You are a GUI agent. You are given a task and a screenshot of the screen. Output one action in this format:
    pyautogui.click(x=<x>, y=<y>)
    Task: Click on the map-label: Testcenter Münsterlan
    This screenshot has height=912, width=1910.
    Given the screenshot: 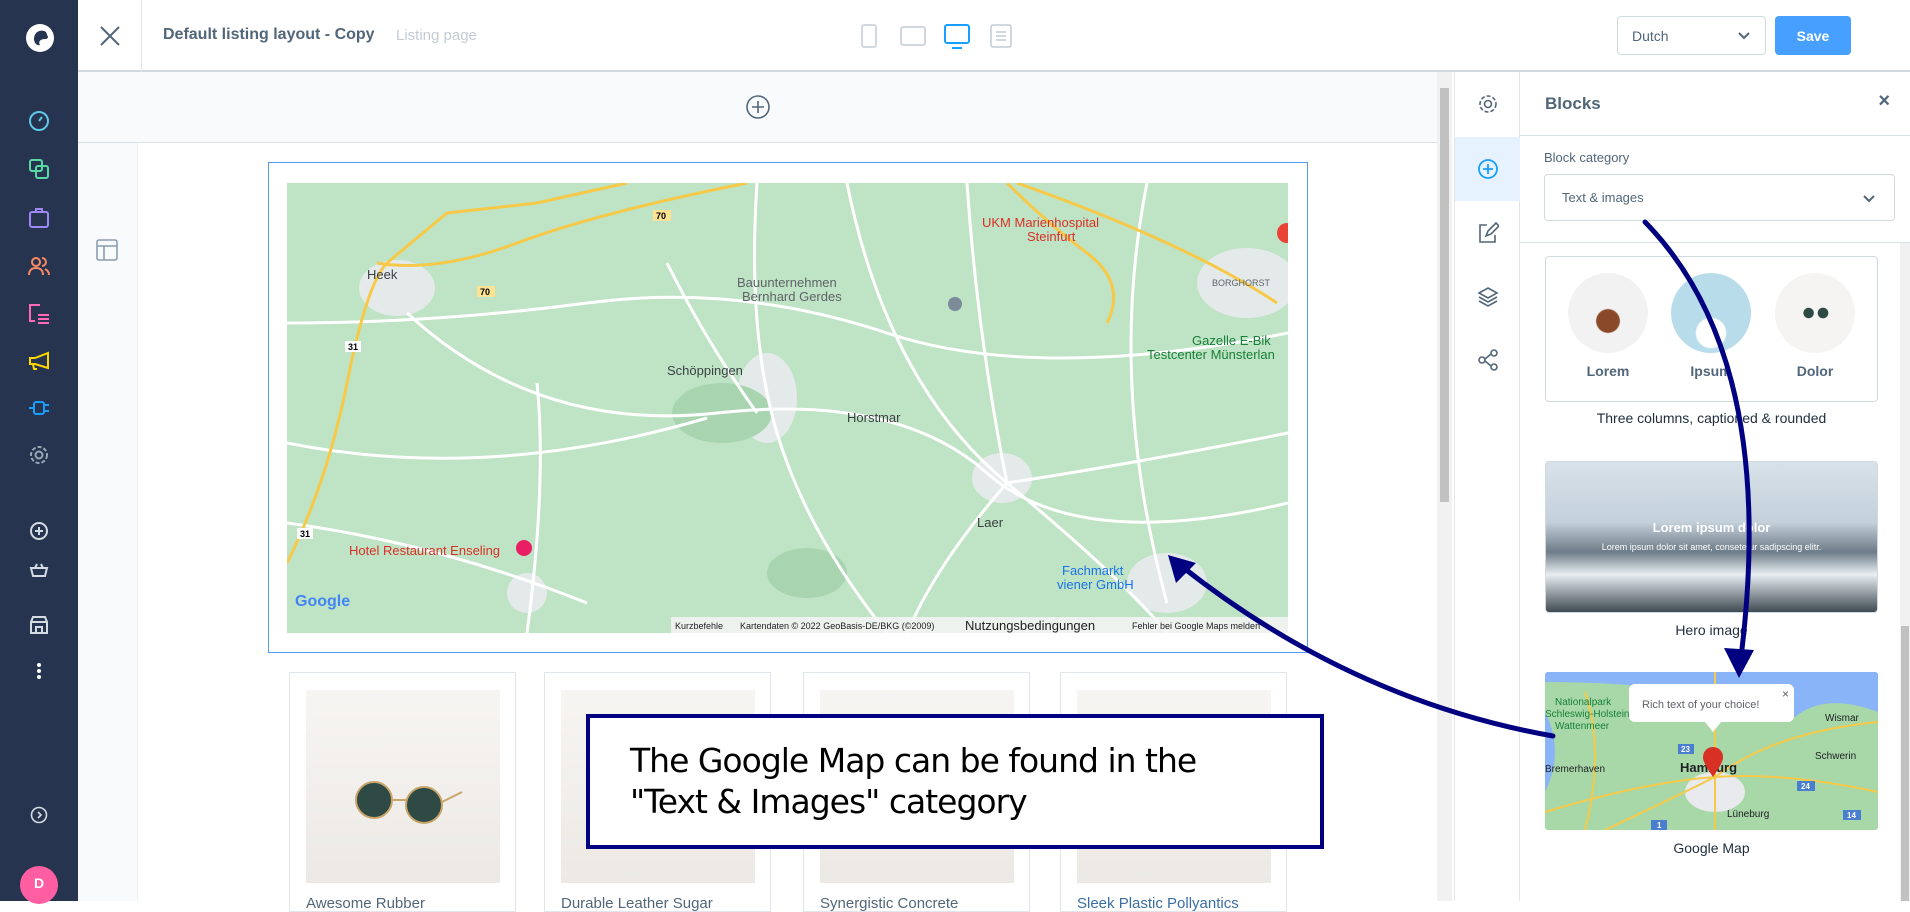 What is the action you would take?
    pyautogui.click(x=1211, y=354)
    